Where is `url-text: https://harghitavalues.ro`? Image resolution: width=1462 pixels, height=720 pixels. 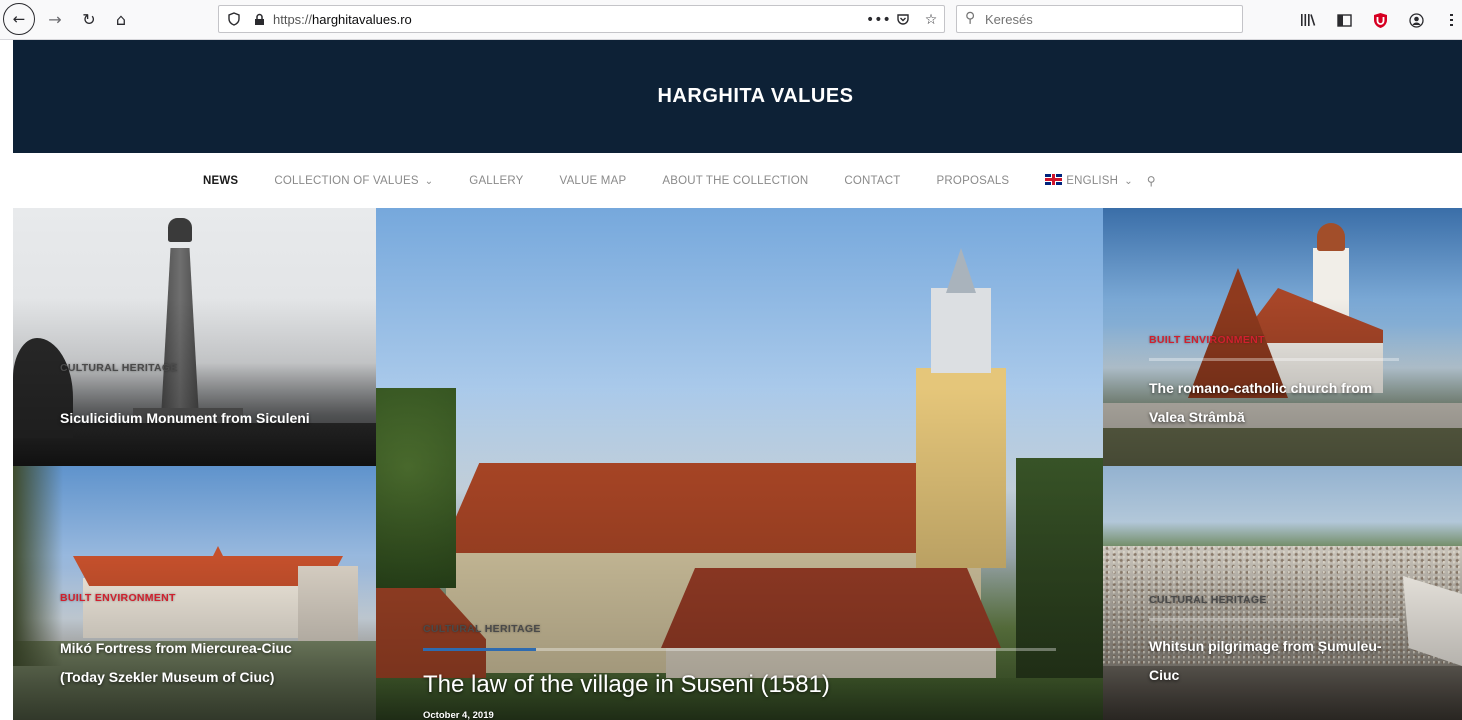
url-text: https://harghitavalues.ro is located at coordinates (342, 19).